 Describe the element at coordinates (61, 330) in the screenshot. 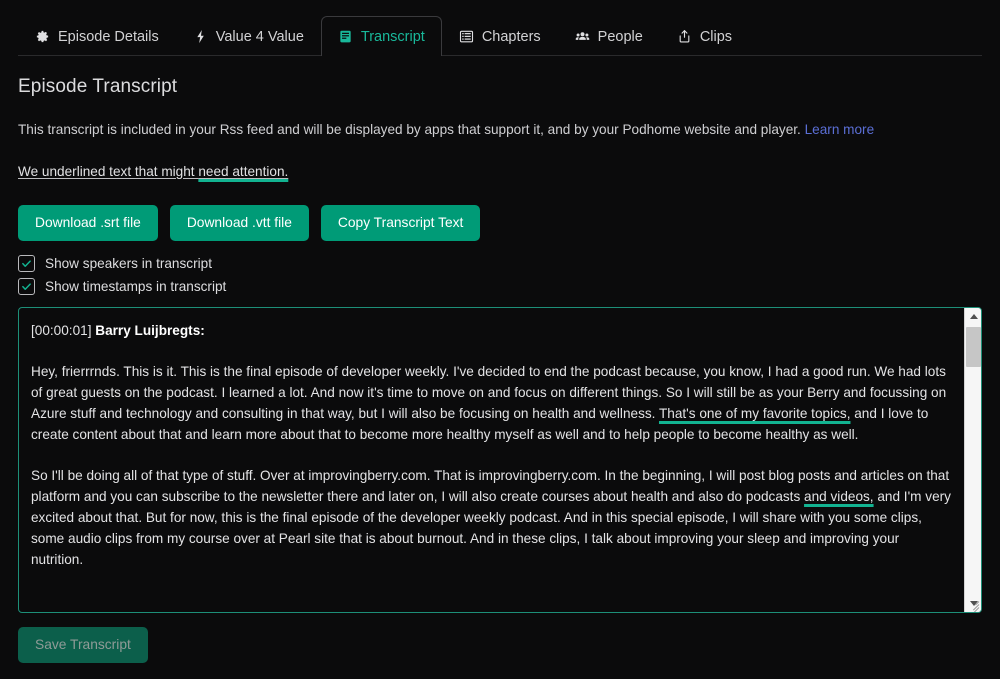

I see `transcript-timestamp: [00:00:01]` at that location.